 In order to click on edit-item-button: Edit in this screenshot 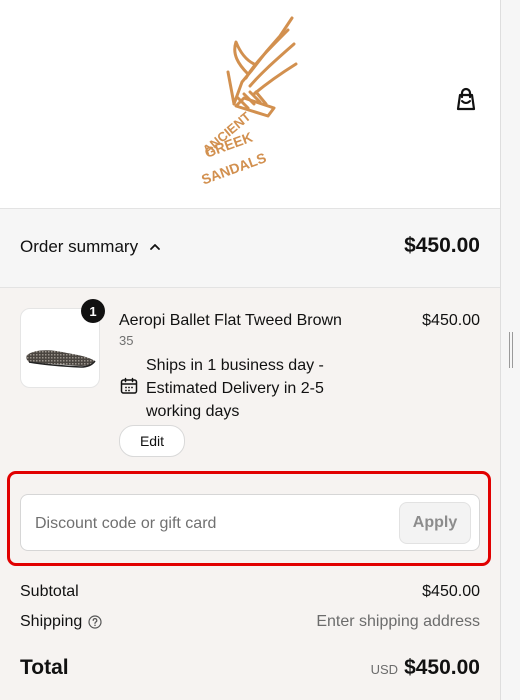, I will do `click(152, 441)`.